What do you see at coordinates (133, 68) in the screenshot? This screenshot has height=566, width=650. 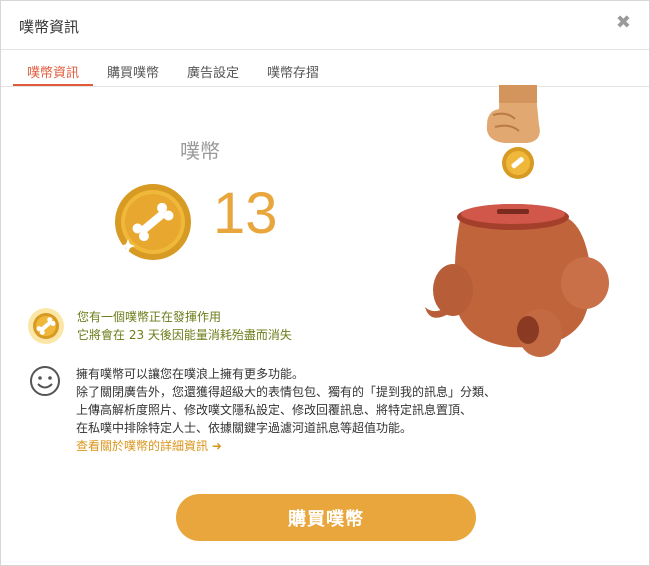 I see `tab-buy-coins: 購買噗幣` at bounding box center [133, 68].